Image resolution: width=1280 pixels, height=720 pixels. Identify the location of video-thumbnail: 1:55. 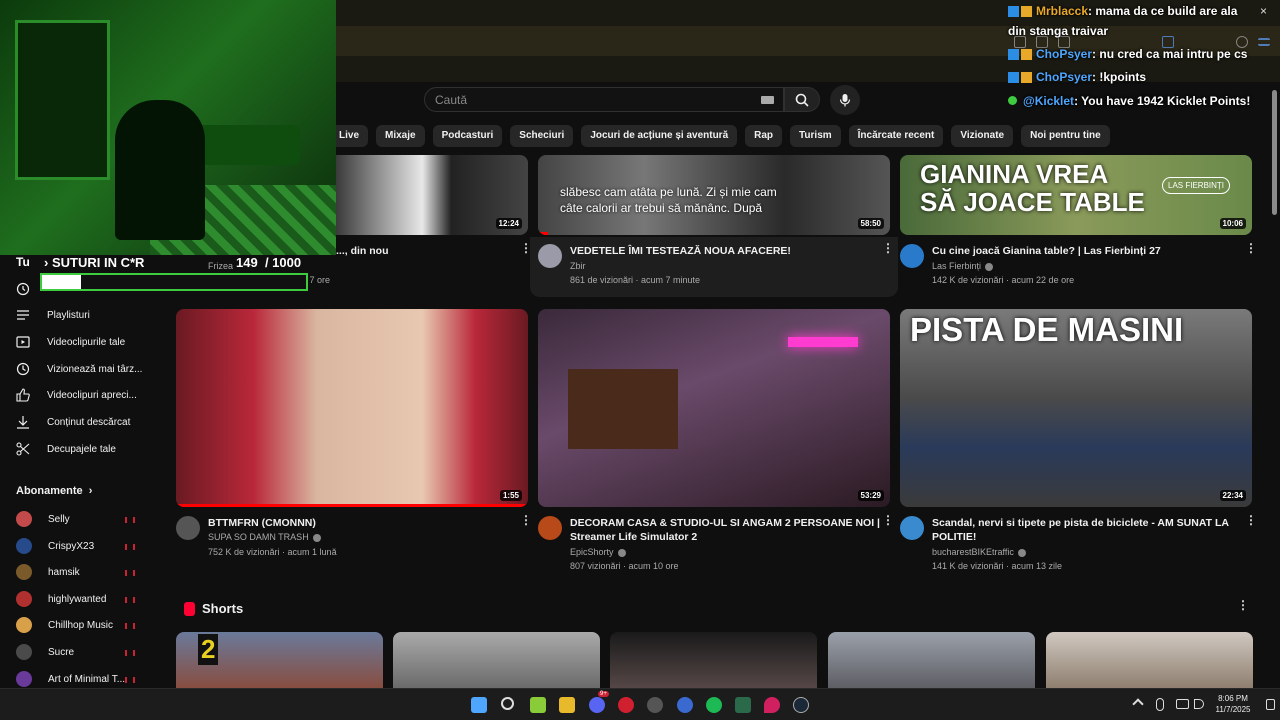
(352, 408).